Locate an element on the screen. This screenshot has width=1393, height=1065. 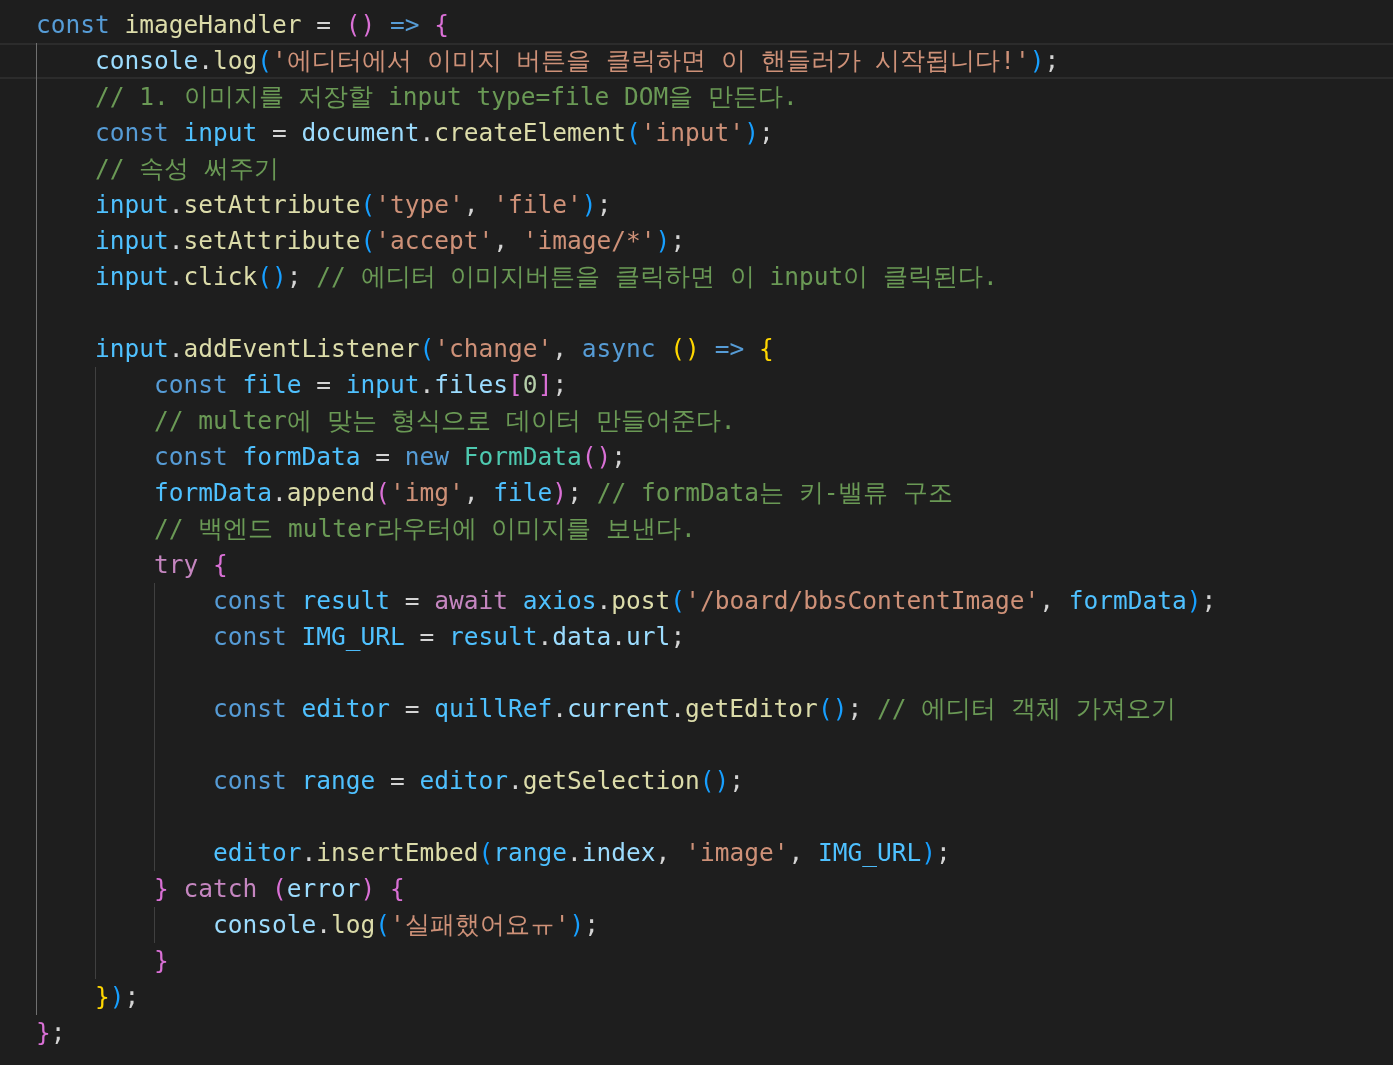
code-line: const editor = quillRef.current.getEditor(); // 에디터 객체 가져오기 is located at coordinates (694, 709).